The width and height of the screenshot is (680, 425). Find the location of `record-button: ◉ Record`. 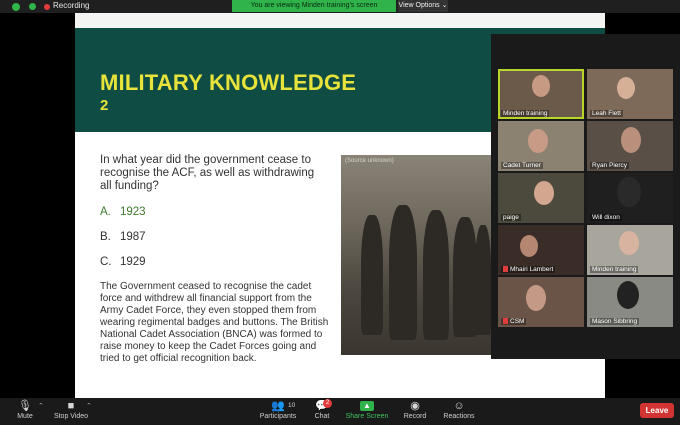

record-button: ◉ Record is located at coordinates (415, 410).